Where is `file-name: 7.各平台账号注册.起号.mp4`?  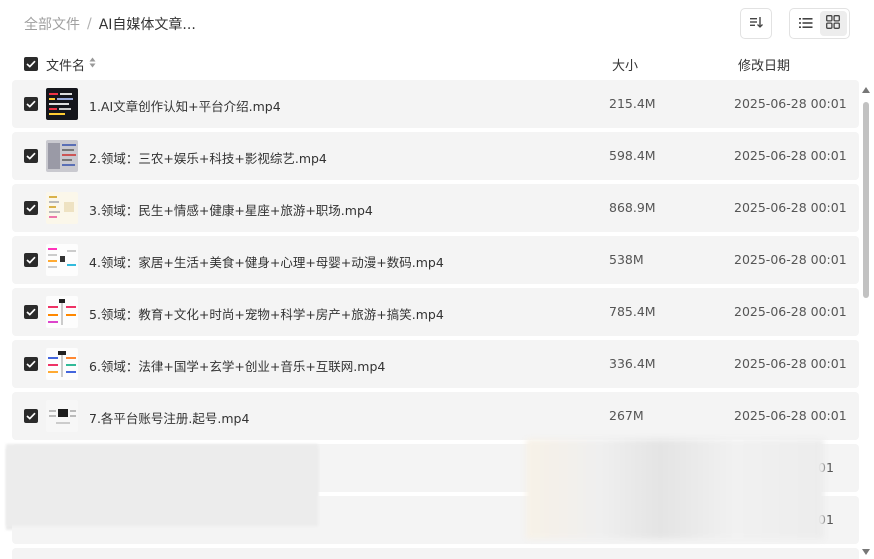
file-name: 7.各平台账号注册.起号.mp4 is located at coordinates (169, 417).